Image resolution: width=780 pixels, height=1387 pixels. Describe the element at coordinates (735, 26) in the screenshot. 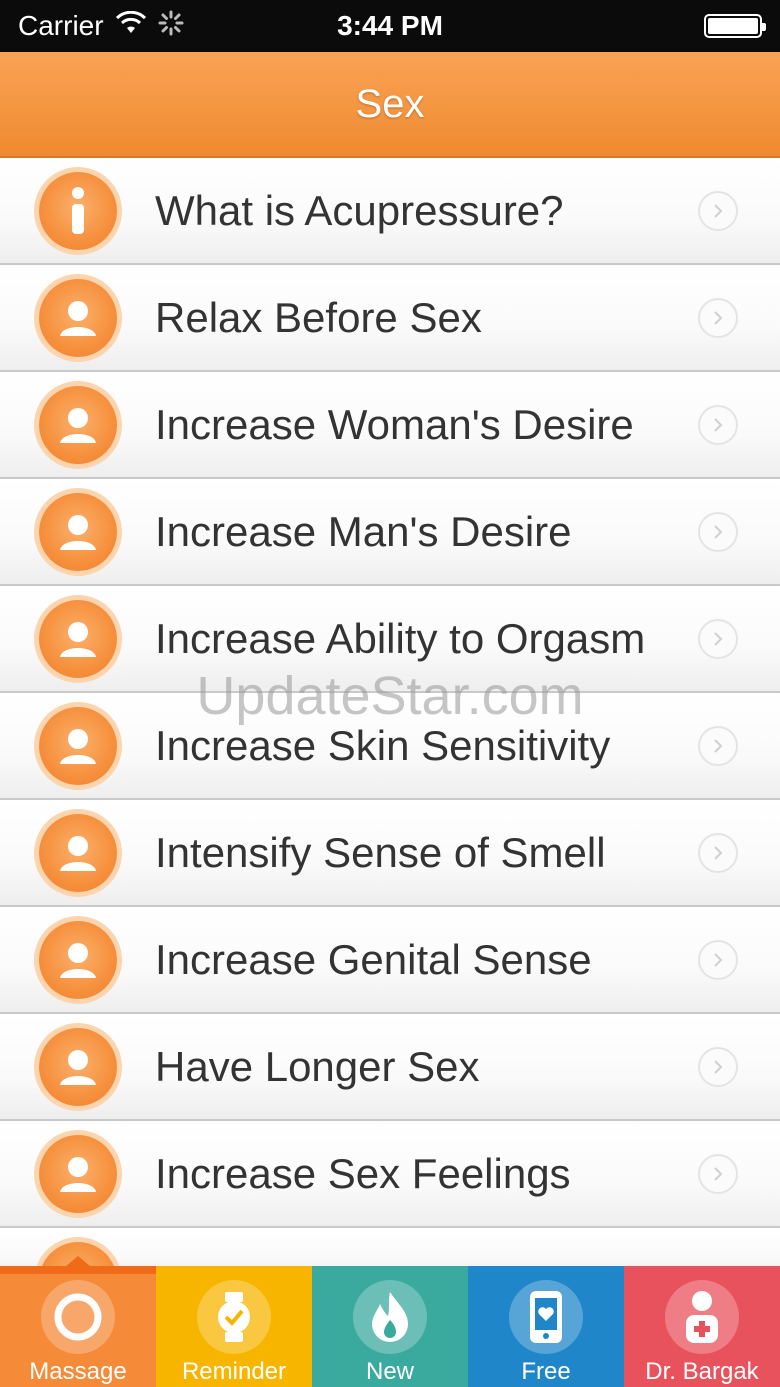

I see `battery-icon` at that location.